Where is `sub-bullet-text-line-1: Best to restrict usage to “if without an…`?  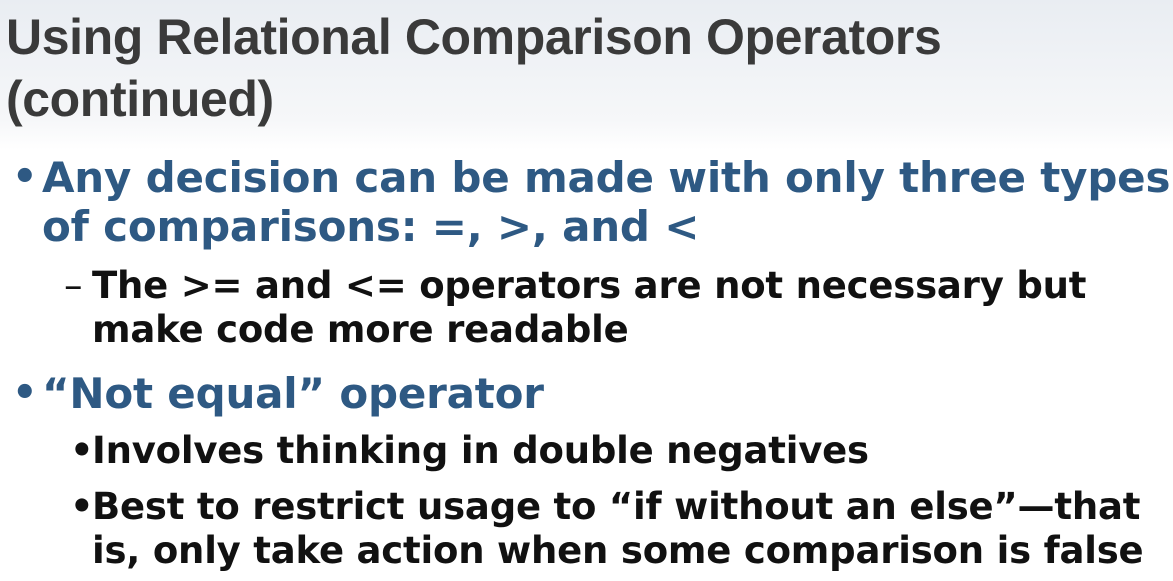
sub-bullet-text-line-1: Best to restrict usage to “if without an… is located at coordinates (616, 506).